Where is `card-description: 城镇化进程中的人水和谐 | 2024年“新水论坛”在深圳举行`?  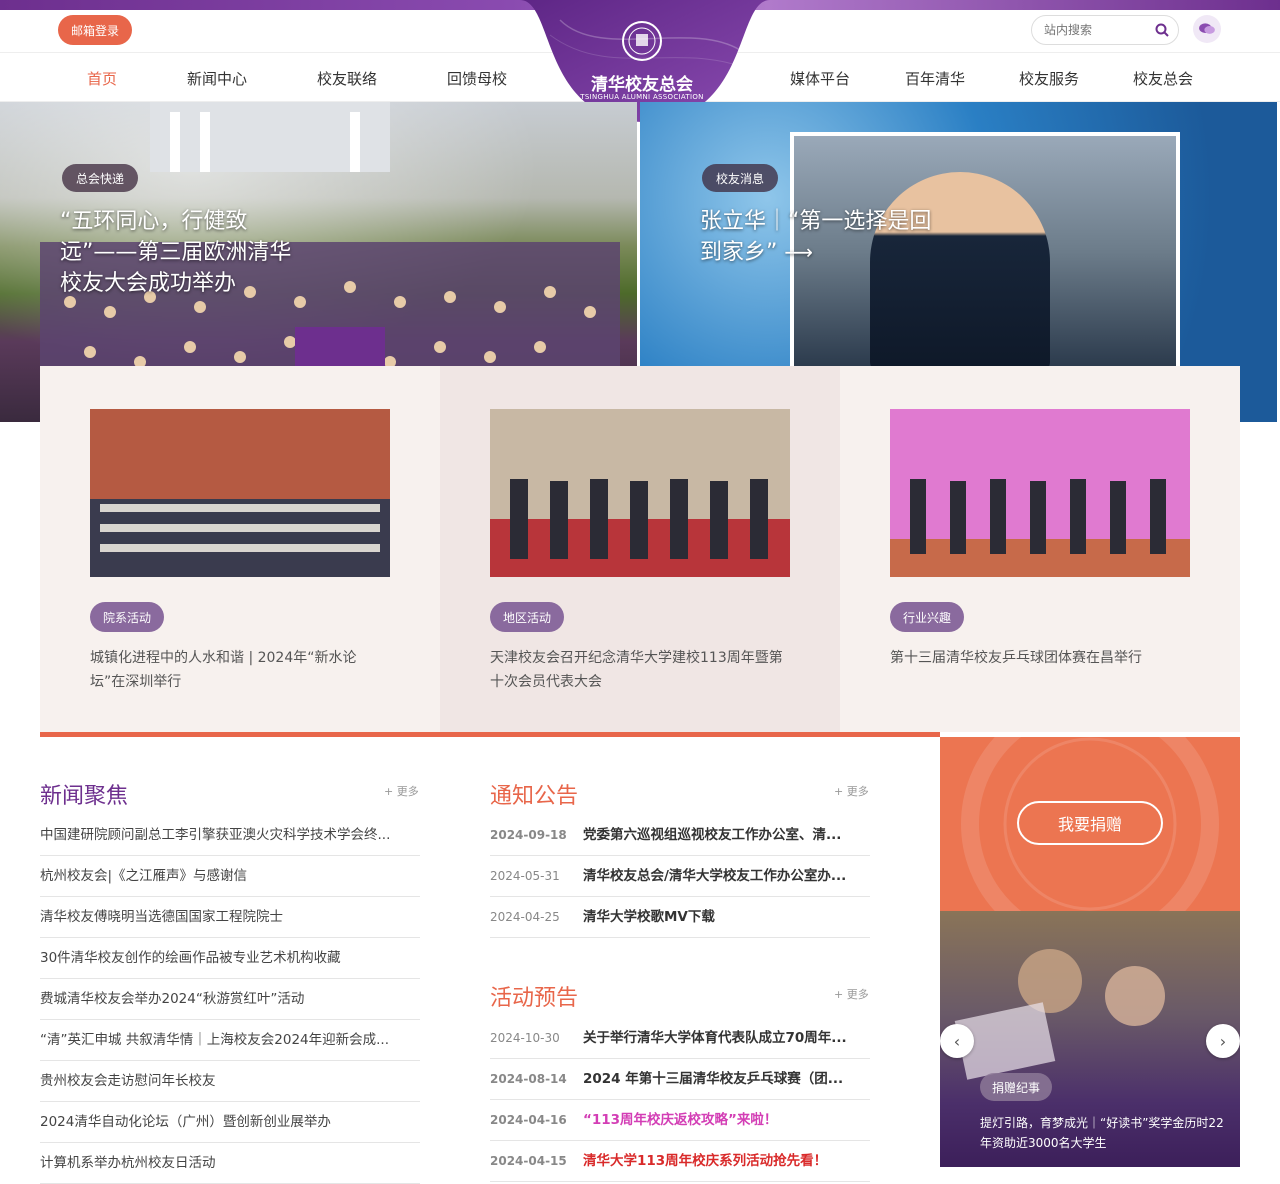
card-description: 城镇化进程中的人水和谐 | 2024年“新水论坛”在深圳举行 is located at coordinates (240, 670).